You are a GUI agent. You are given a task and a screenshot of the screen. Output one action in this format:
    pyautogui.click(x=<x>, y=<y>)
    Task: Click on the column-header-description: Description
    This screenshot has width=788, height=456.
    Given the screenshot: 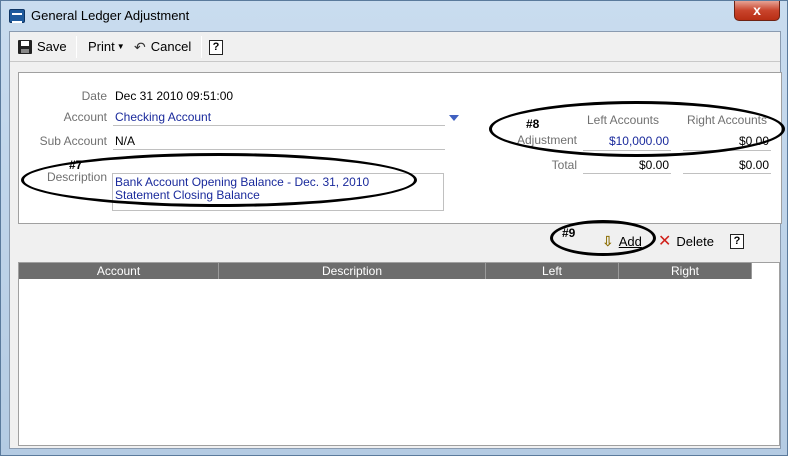 What is the action you would take?
    pyautogui.click(x=352, y=271)
    